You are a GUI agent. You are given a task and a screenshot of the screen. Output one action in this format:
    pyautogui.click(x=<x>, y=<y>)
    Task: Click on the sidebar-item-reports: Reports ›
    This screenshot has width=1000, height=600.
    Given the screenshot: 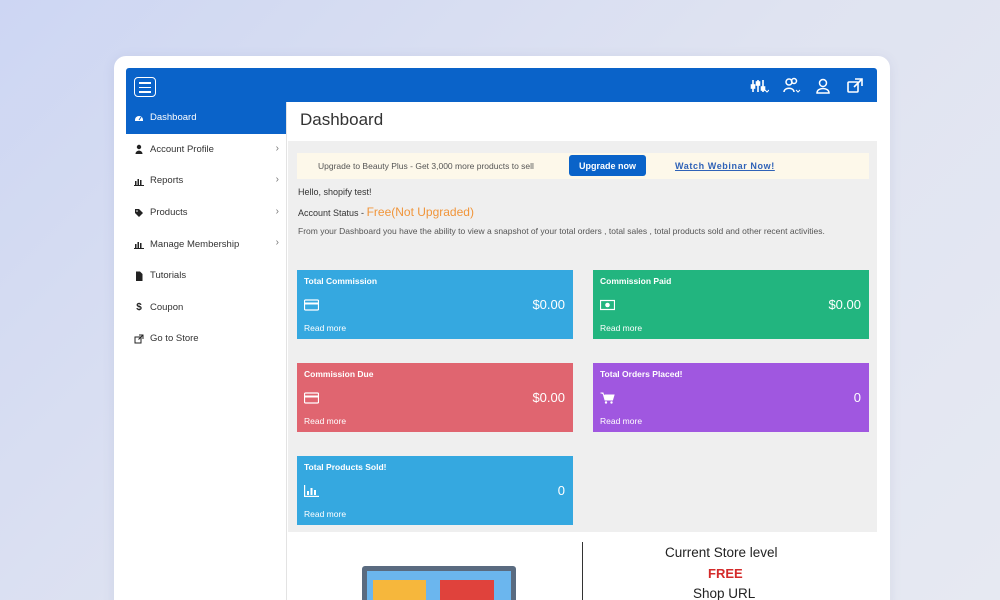 What is the action you would take?
    pyautogui.click(x=206, y=181)
    